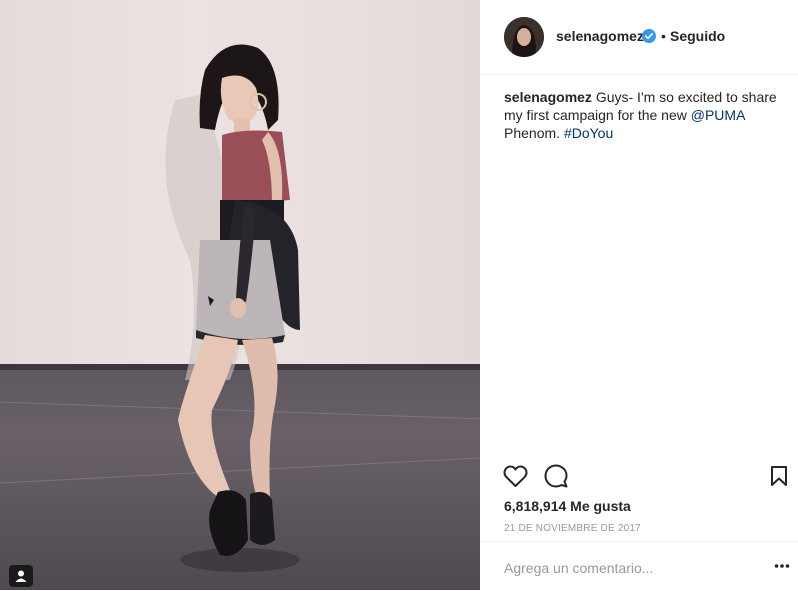 The image size is (798, 591). Describe the element at coordinates (782, 566) in the screenshot. I see `more-options-icon` at that location.